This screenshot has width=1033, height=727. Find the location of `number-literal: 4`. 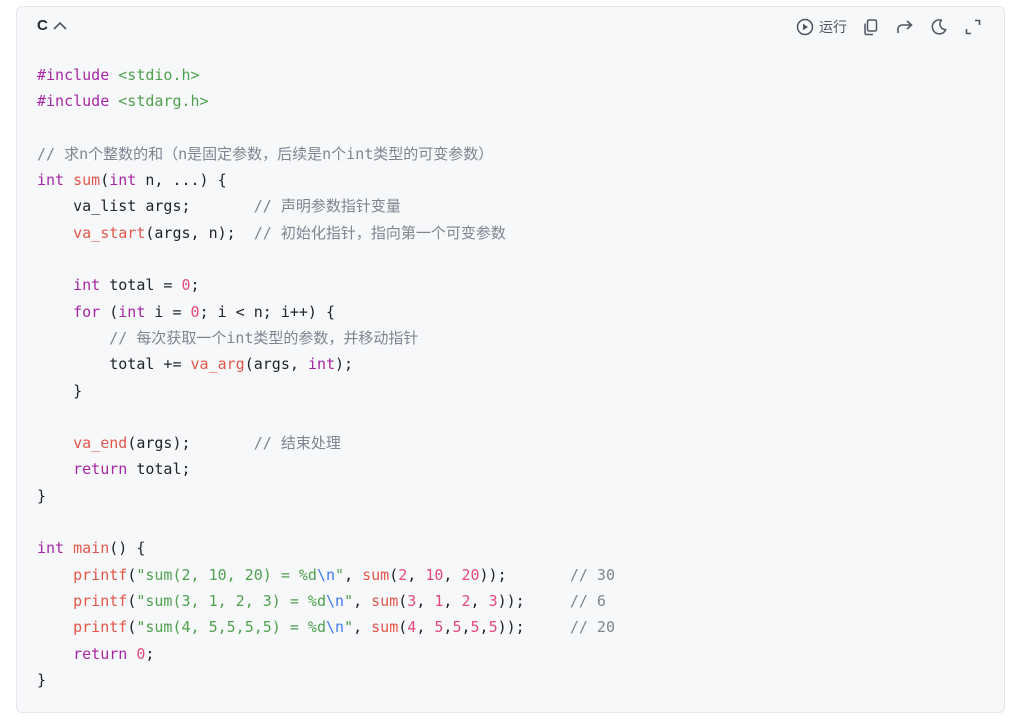

number-literal: 4 is located at coordinates (412, 627).